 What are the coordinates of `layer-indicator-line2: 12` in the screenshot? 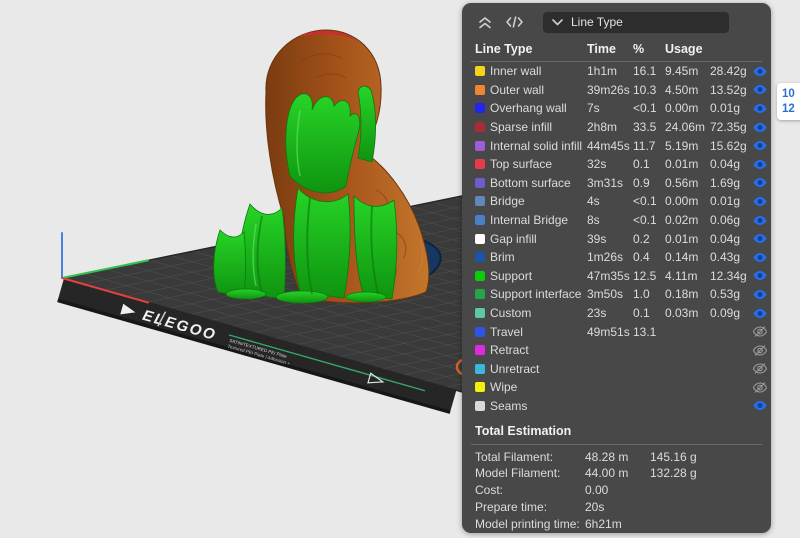 It's located at (788, 108).